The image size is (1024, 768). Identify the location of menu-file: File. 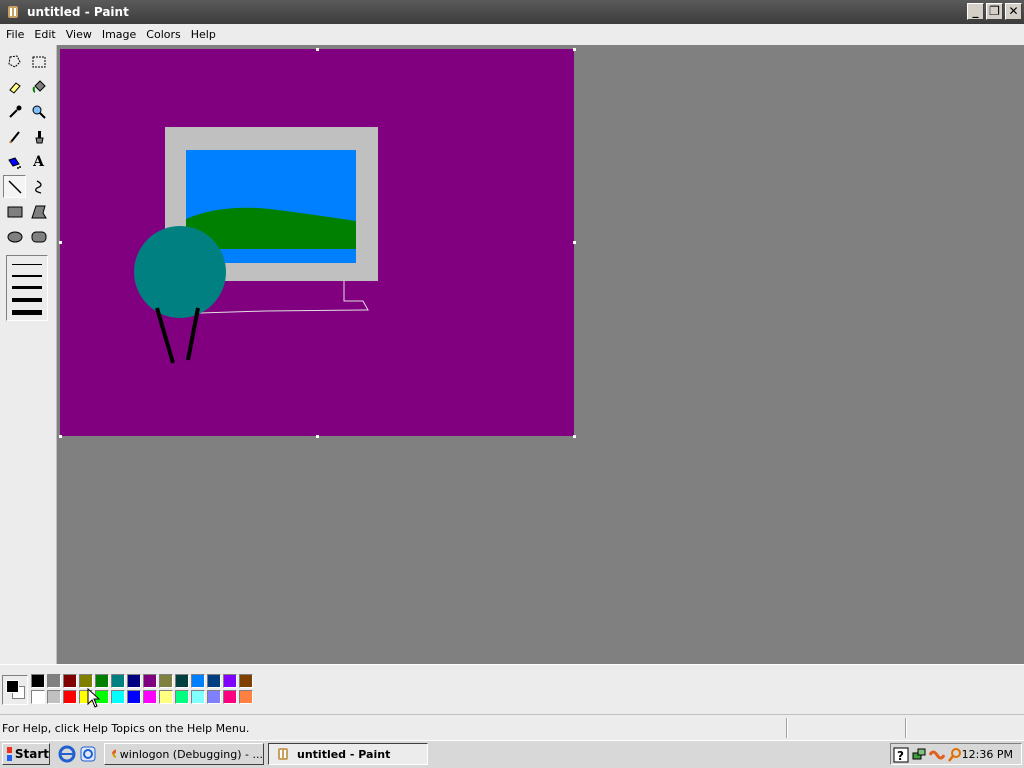
(15, 34).